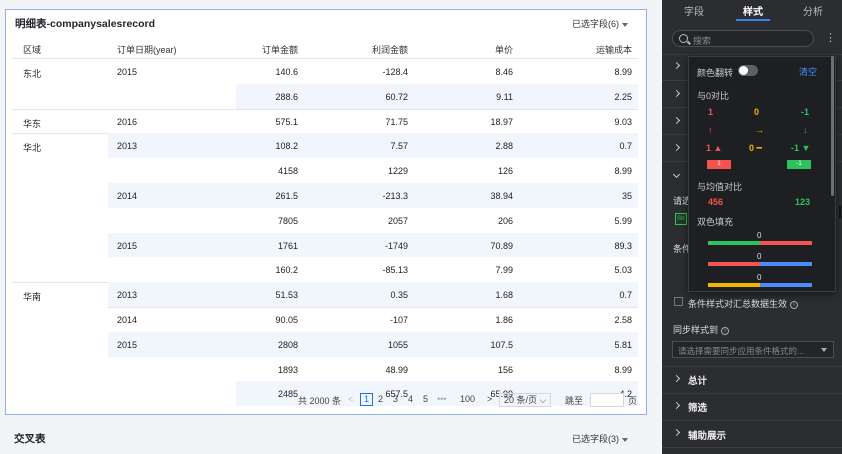  I want to click on profit-cell: -213.3, so click(395, 196).